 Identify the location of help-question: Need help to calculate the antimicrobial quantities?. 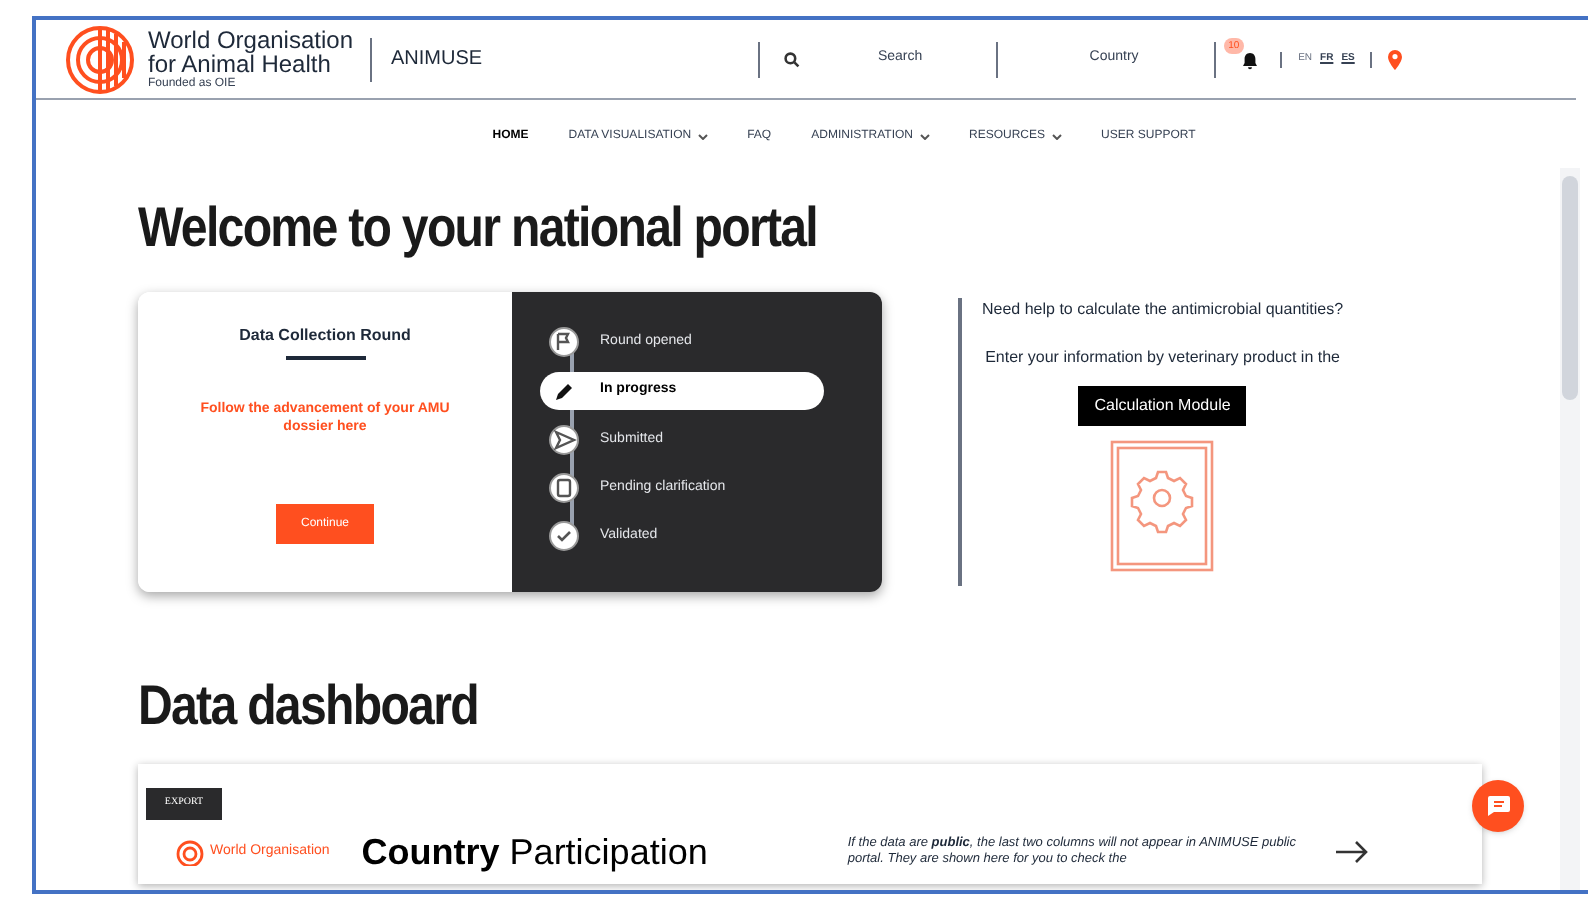
(1163, 310).